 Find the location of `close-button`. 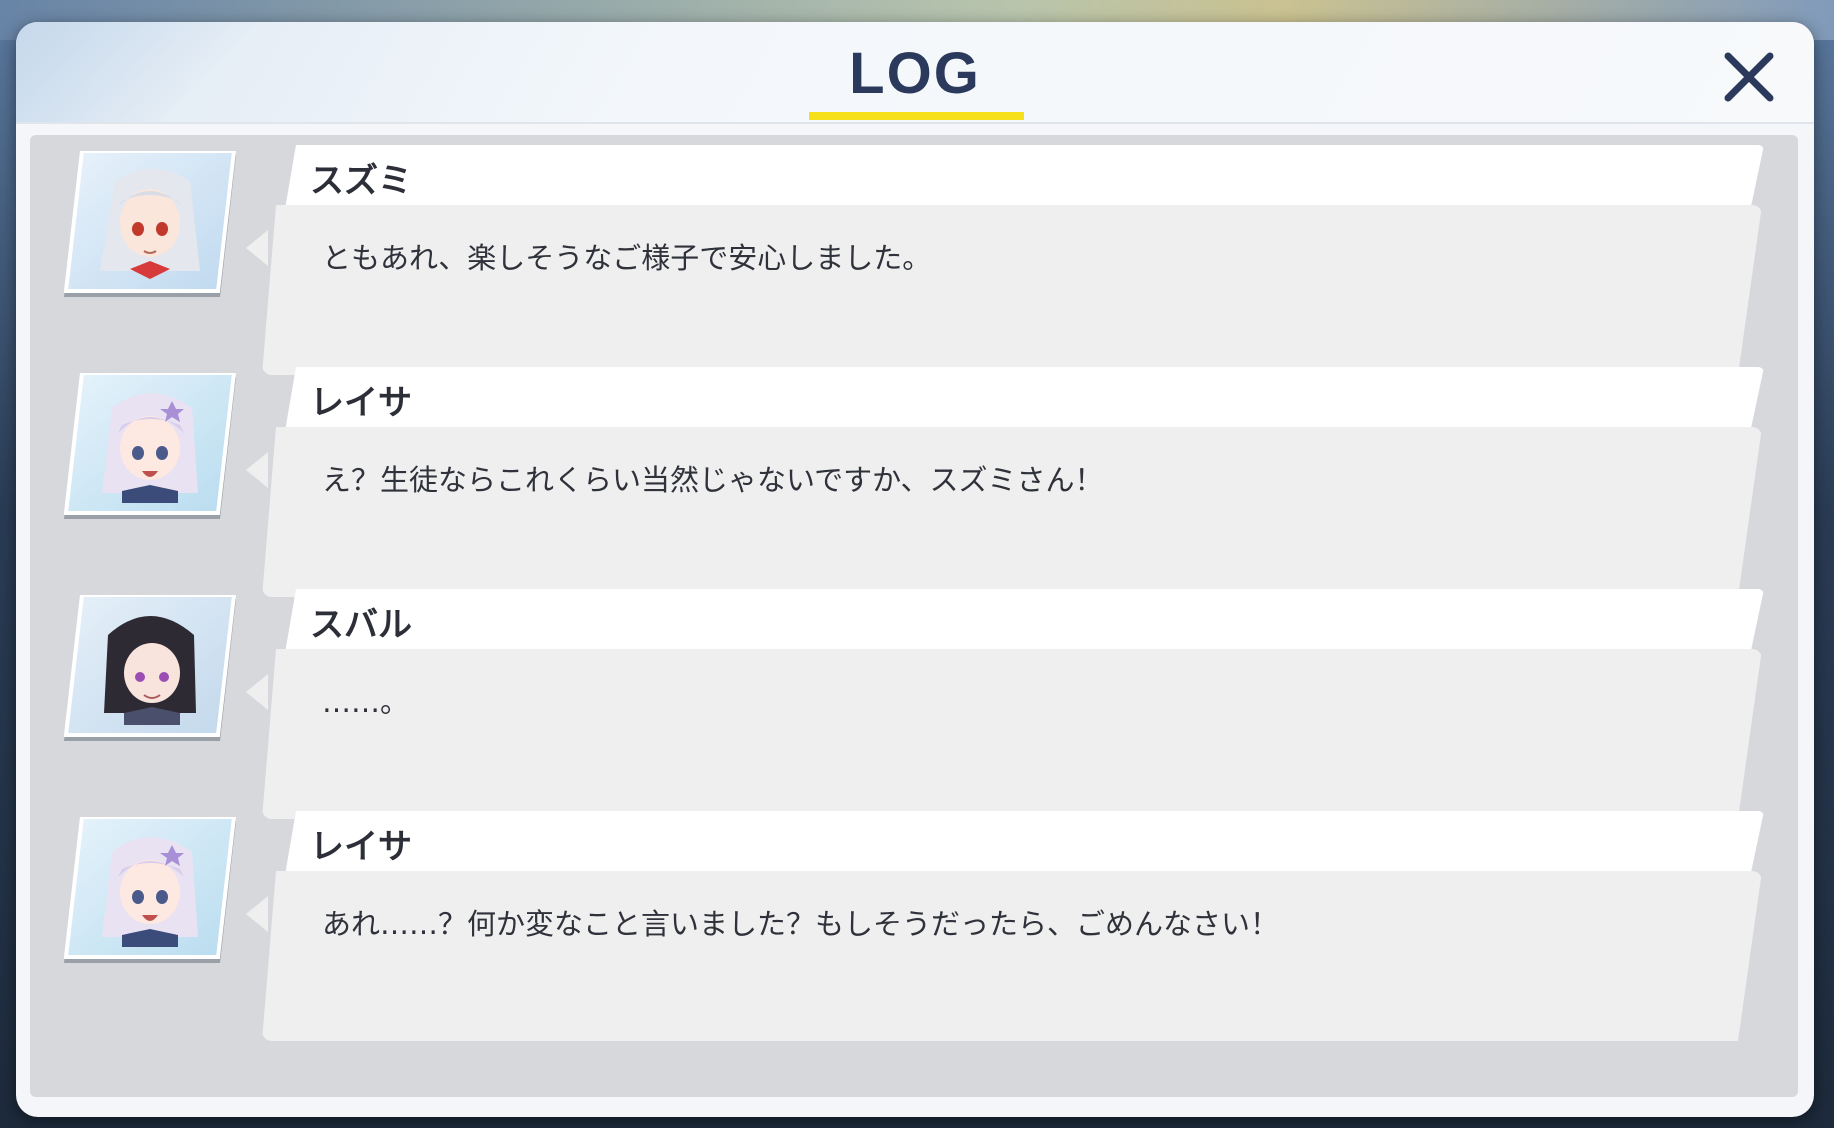

close-button is located at coordinates (1749, 77).